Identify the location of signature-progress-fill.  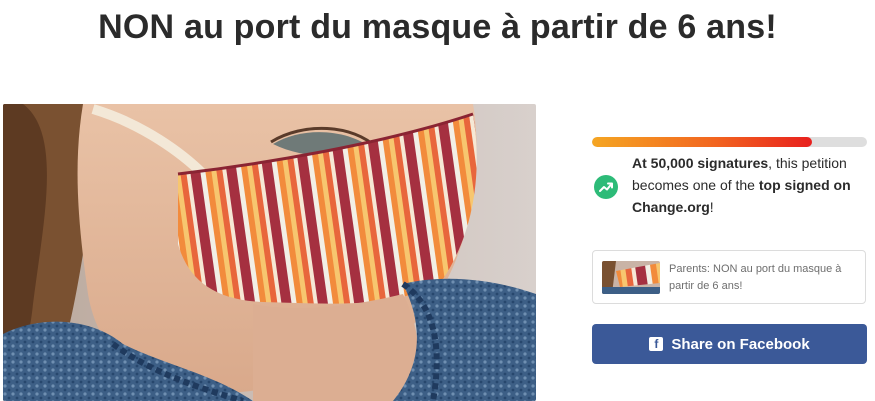
(702, 142).